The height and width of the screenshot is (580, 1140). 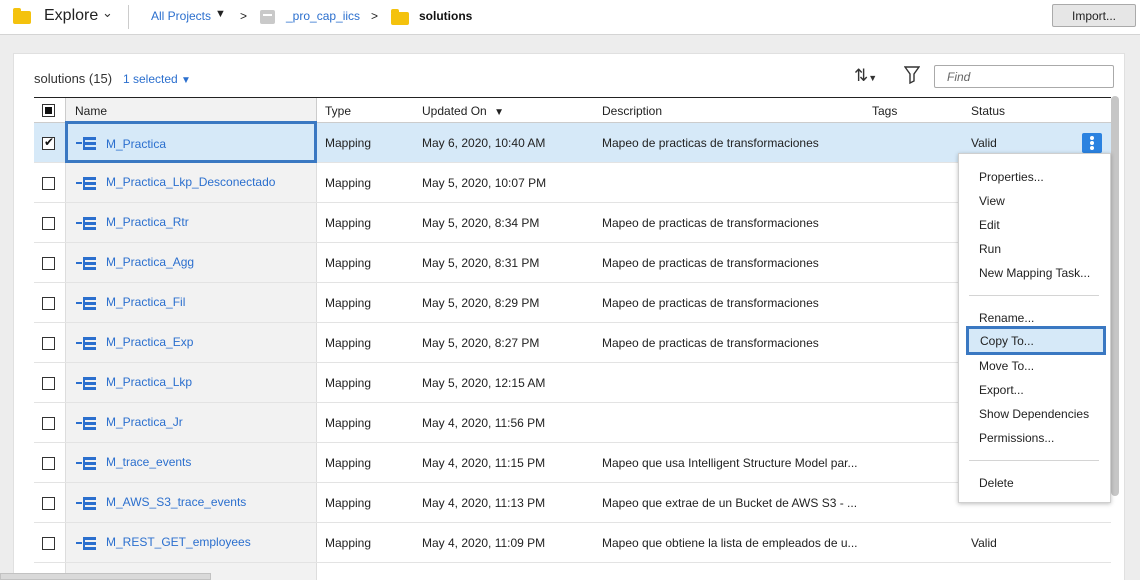 I want to click on selected-count-label: 1 selected, so click(x=150, y=79).